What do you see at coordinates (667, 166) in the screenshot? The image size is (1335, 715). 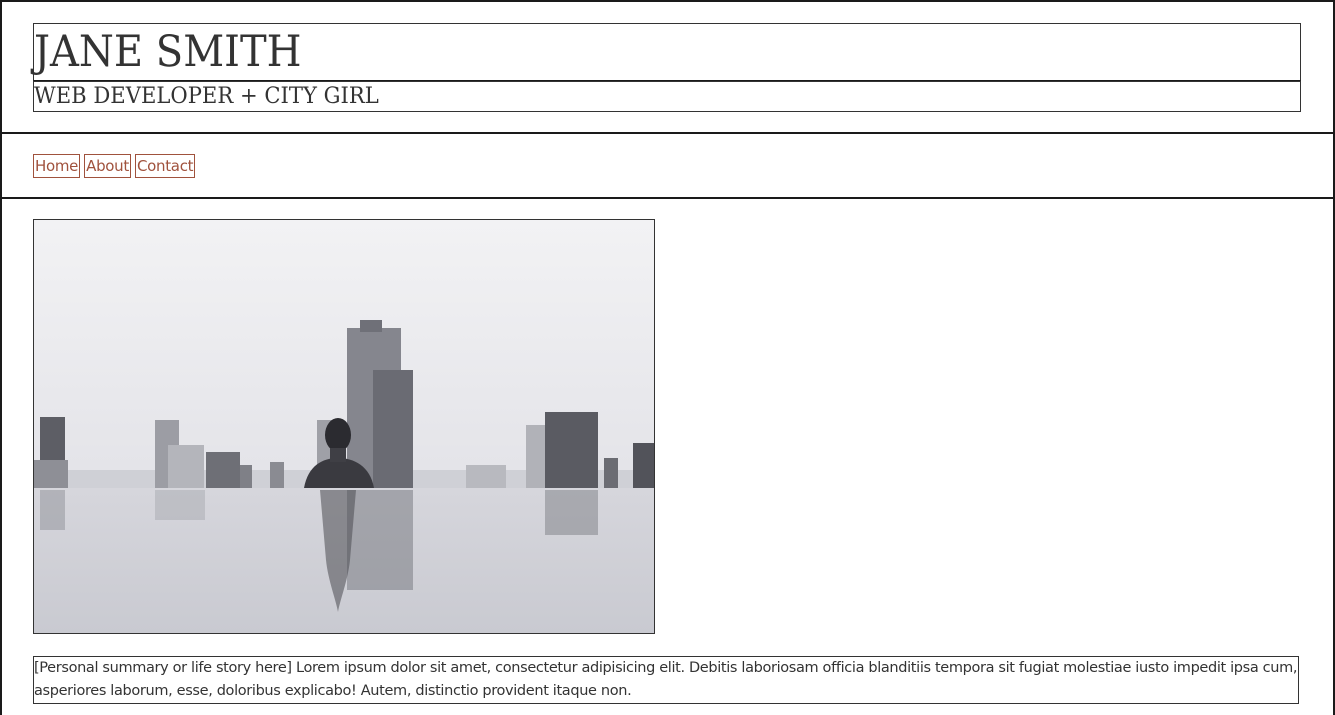 I see `main-nav: Home About Contact` at bounding box center [667, 166].